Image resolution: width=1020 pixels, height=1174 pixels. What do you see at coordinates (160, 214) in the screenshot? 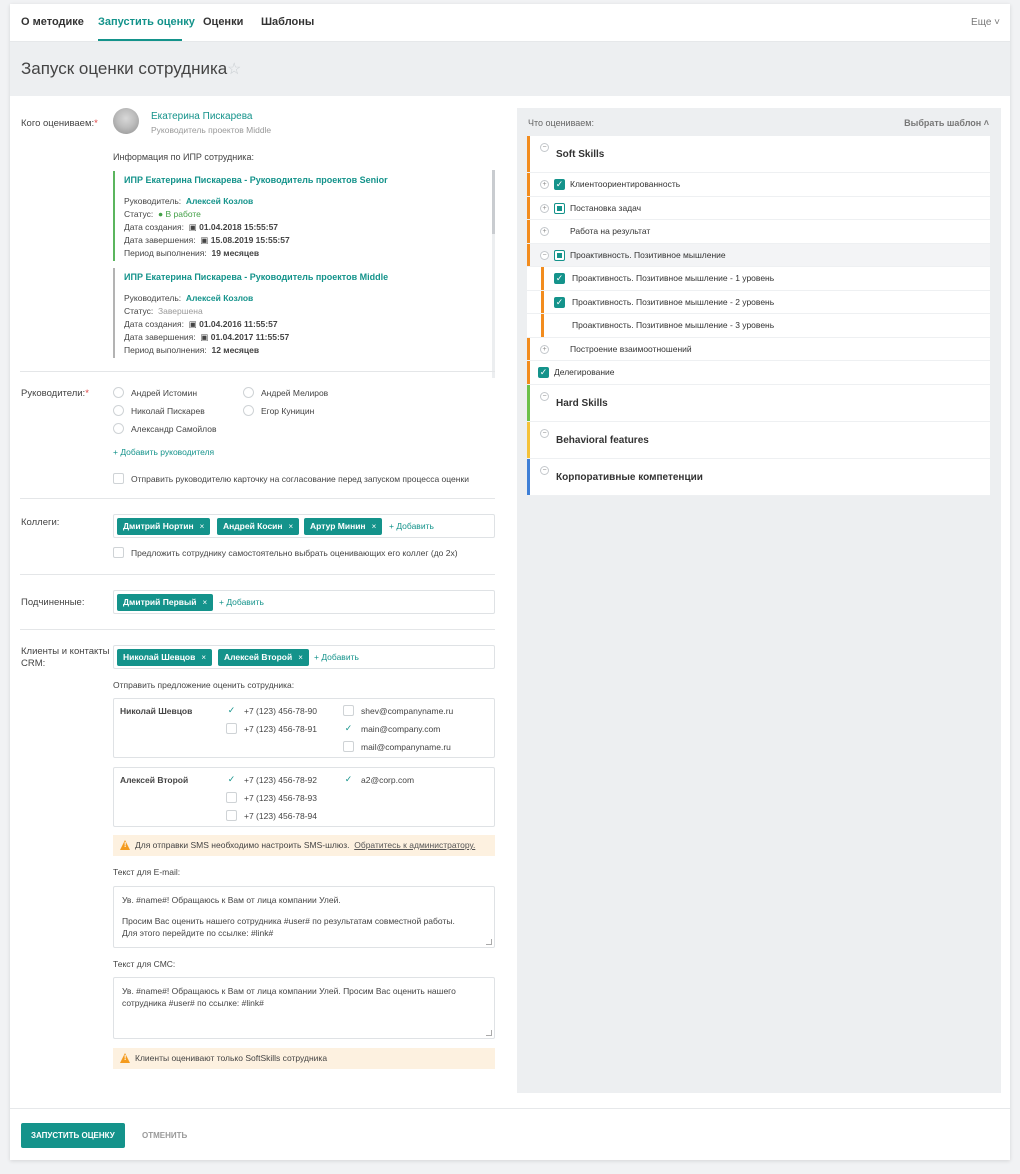
I see `status-play-icon: ●` at bounding box center [160, 214].